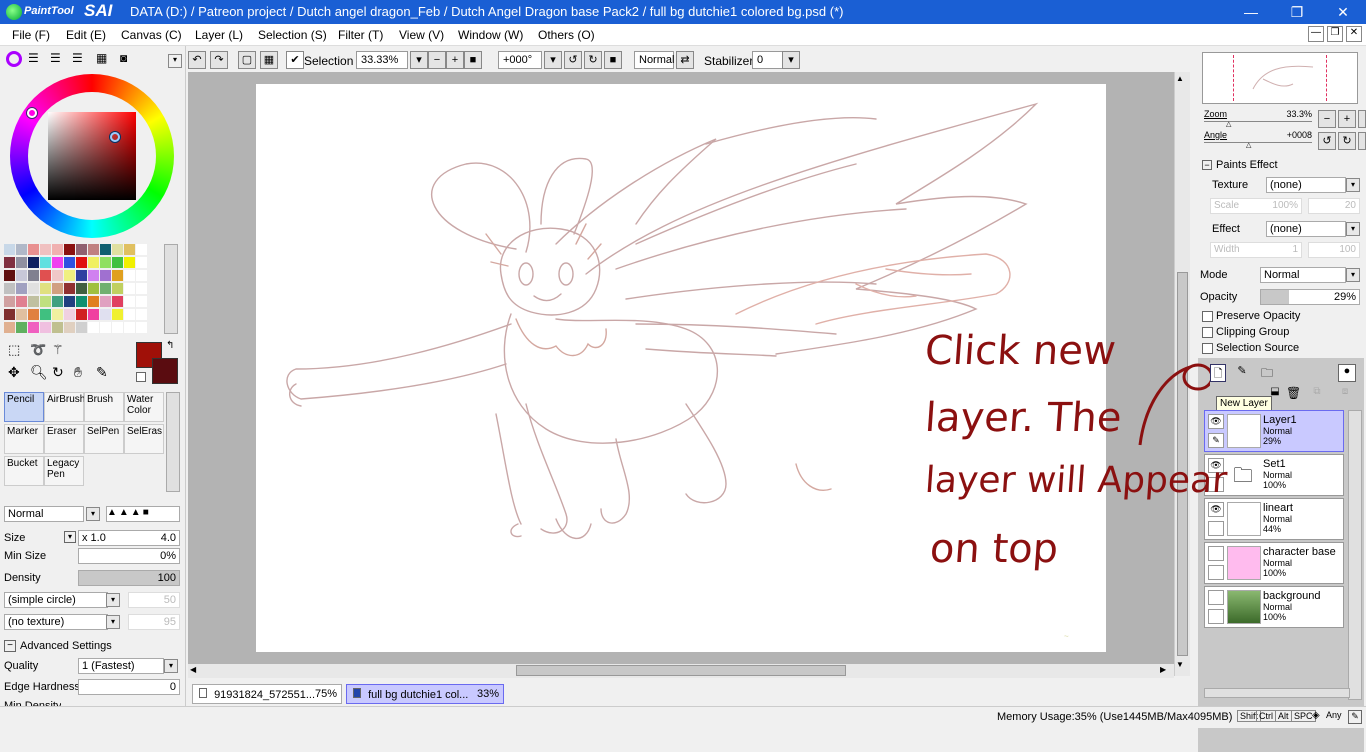  What do you see at coordinates (247, 60) in the screenshot?
I see `deselect-icon: ▢` at bounding box center [247, 60].